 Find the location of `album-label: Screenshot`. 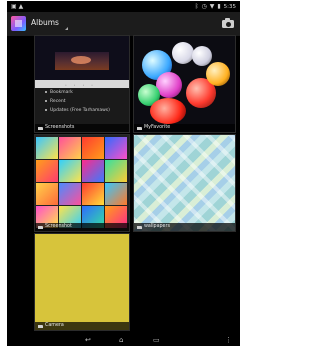

album-label: Screenshot is located at coordinates (82, 227).